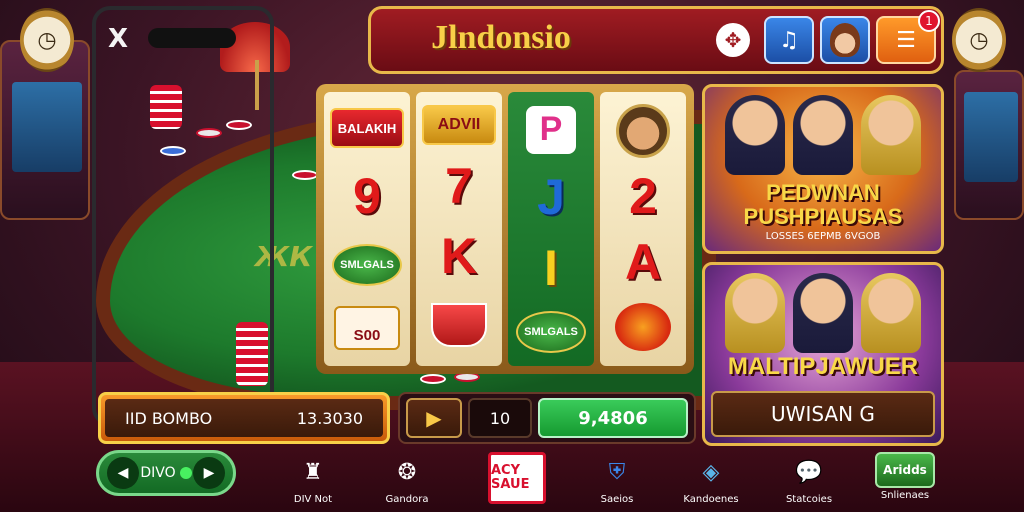 This screenshot has width=1024, height=512. What do you see at coordinates (809, 499) in the screenshot?
I see `nav-label: Statcoies` at bounding box center [809, 499].